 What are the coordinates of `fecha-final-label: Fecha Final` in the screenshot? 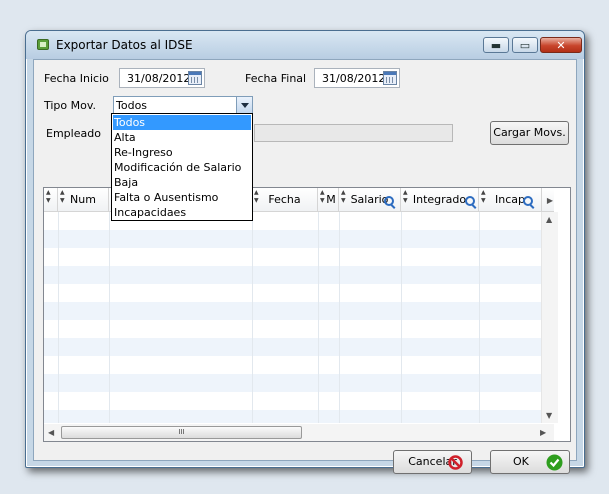 It's located at (276, 78).